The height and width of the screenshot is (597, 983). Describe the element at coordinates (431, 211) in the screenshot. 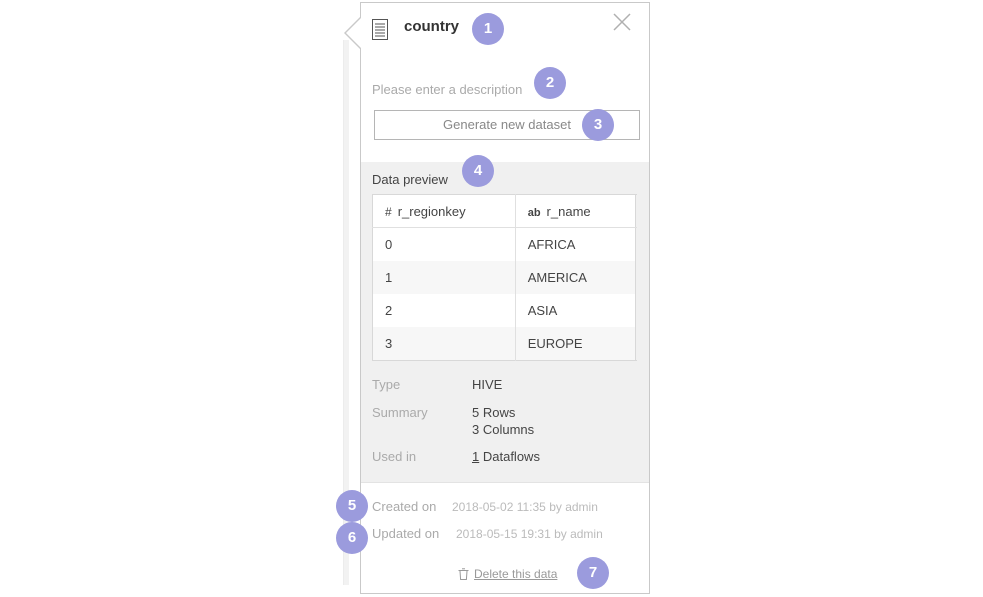

I see `column-name: r_regionkey` at that location.